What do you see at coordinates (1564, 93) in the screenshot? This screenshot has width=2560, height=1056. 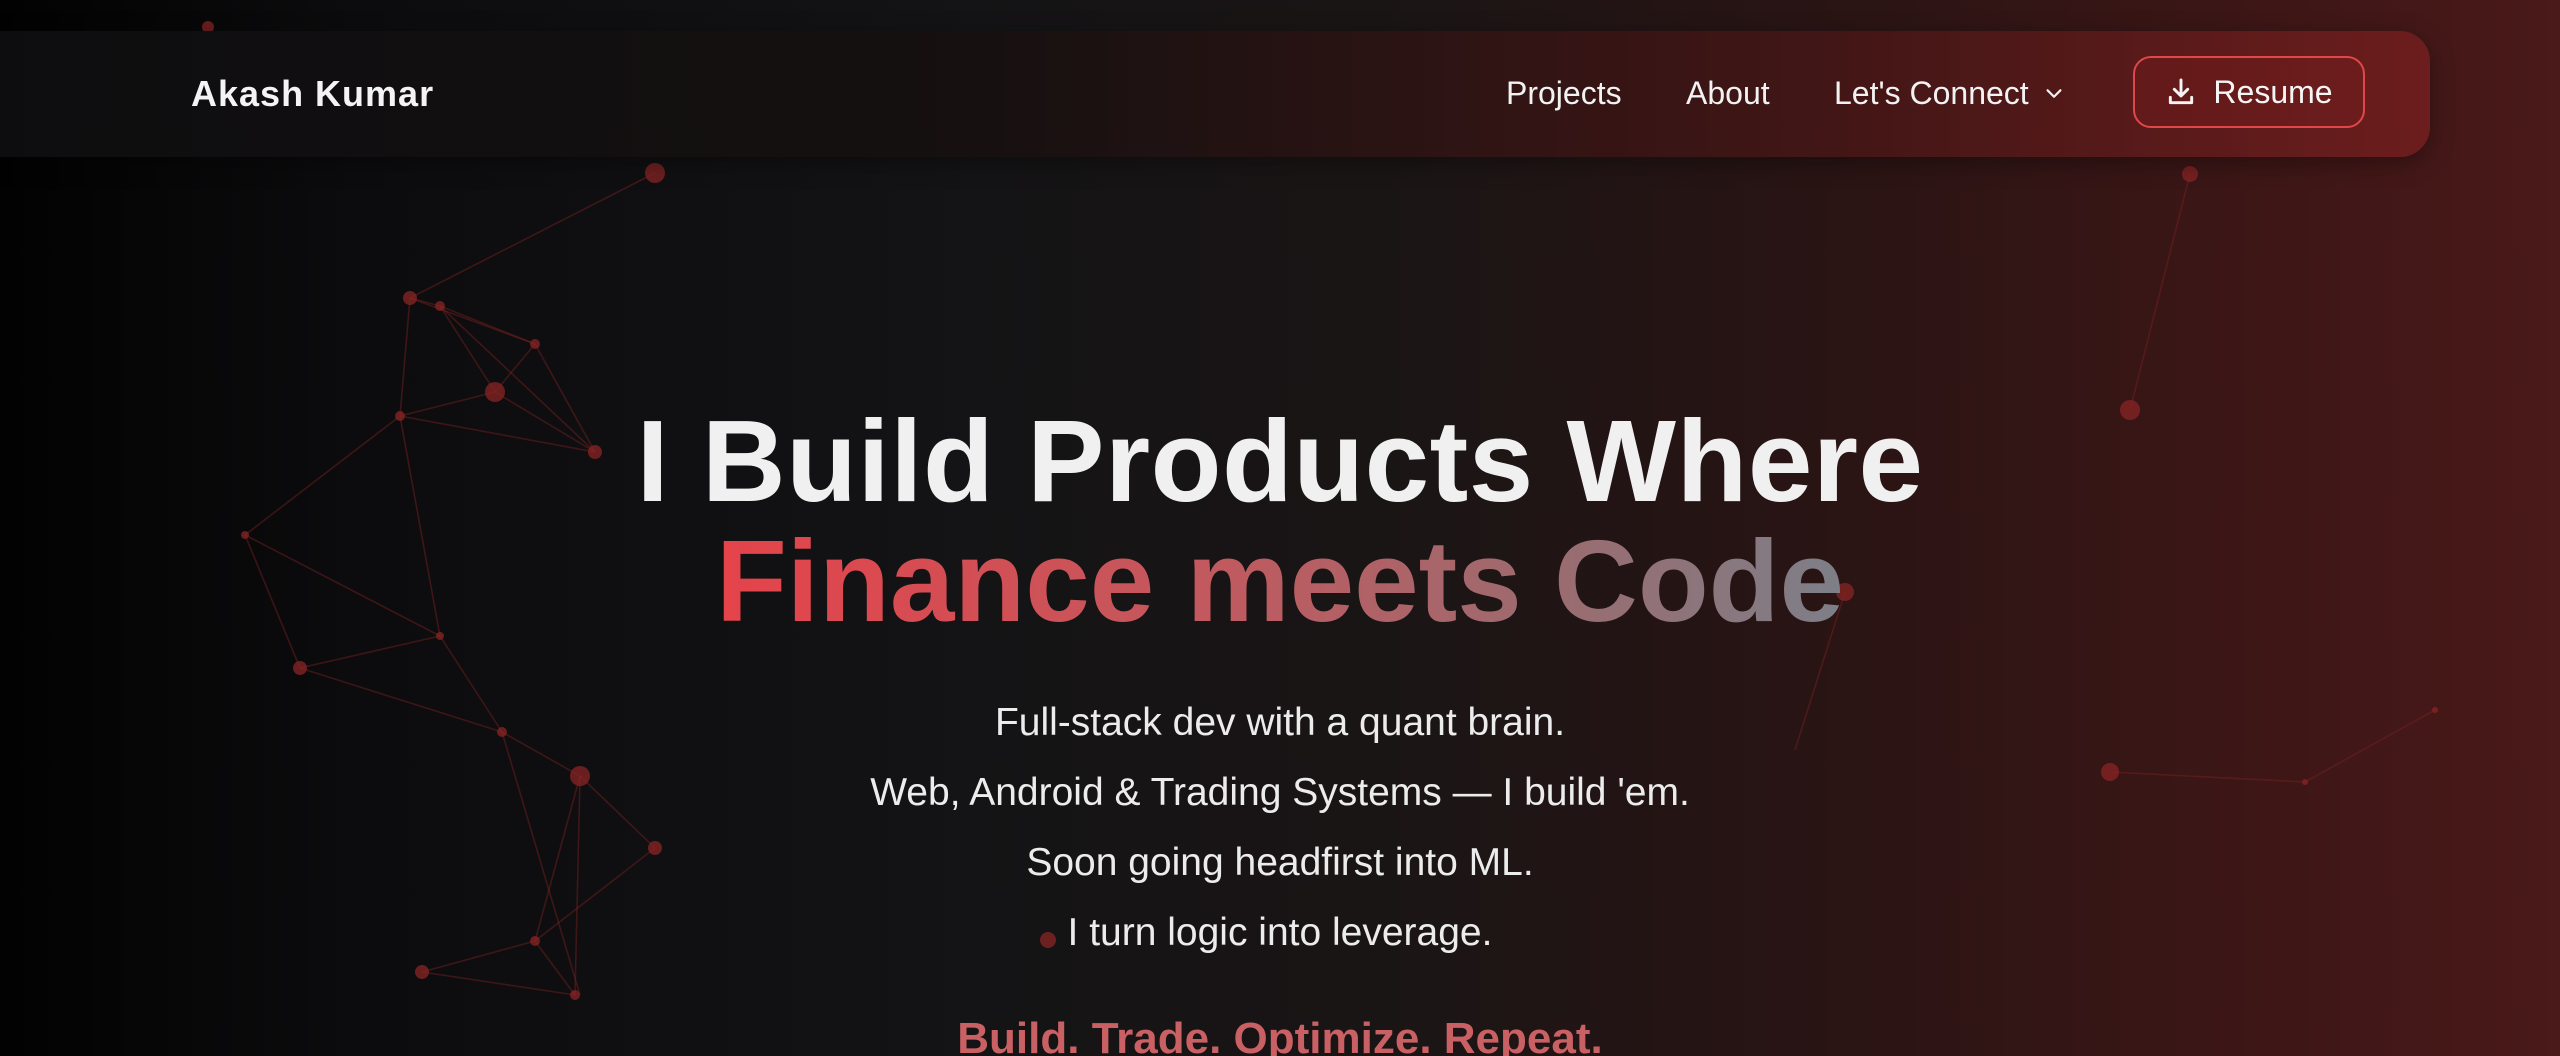 I see `nav-link-projects: Projects` at bounding box center [1564, 93].